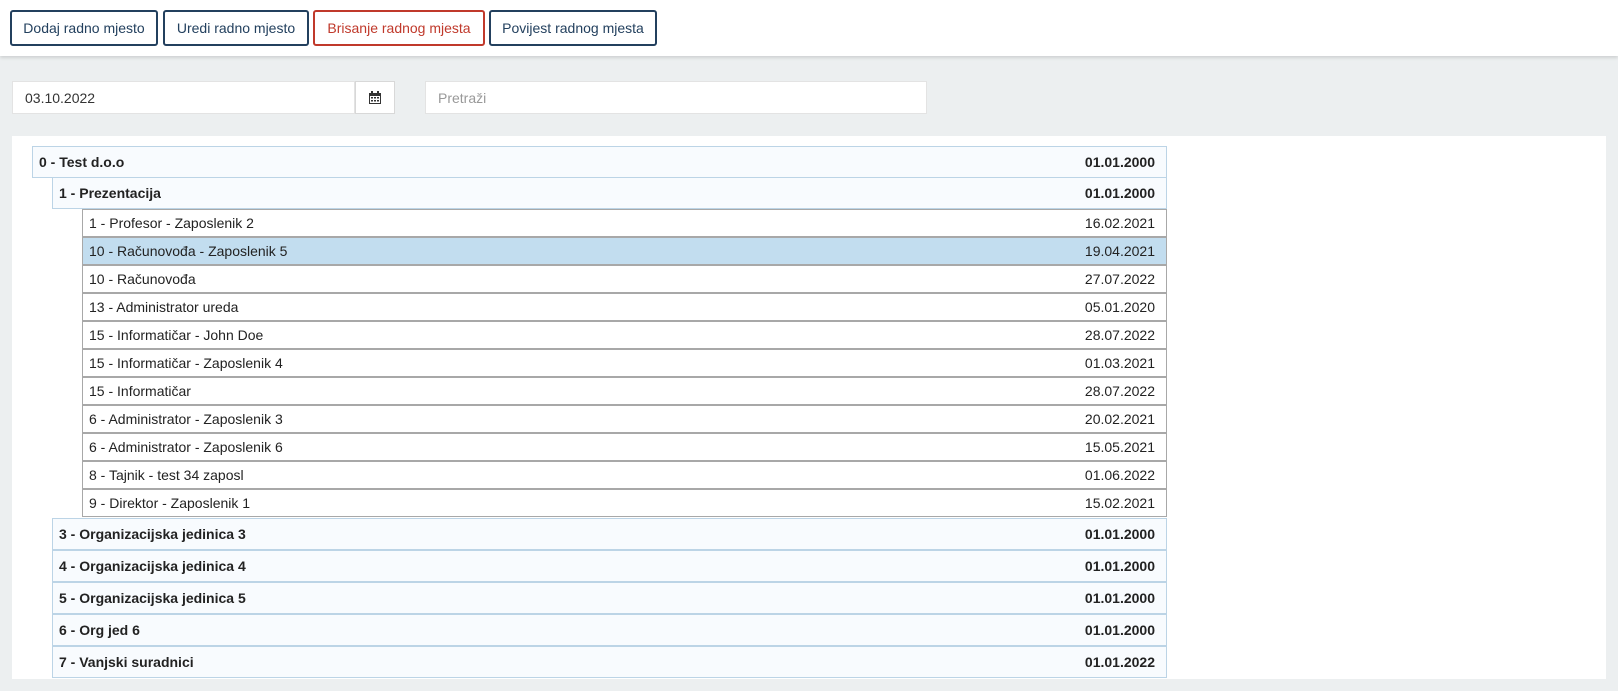 This screenshot has height=691, width=1618. I want to click on tree-row-label: 10 - Računovođa - Zaposlenik 5, so click(188, 251).